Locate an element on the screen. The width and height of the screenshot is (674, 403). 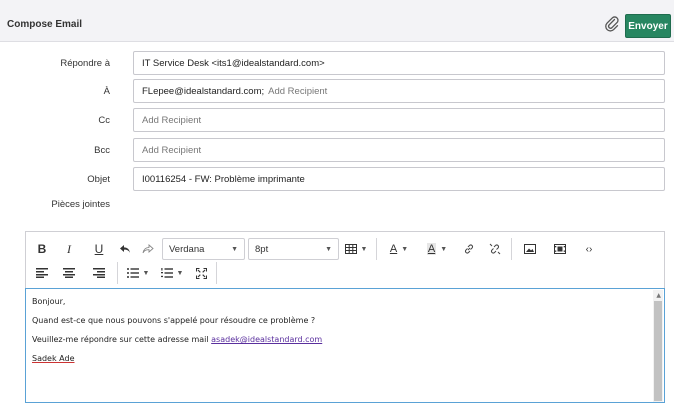
to-field: FLepee@idealstandard.com; Add Recipient is located at coordinates (399, 91).